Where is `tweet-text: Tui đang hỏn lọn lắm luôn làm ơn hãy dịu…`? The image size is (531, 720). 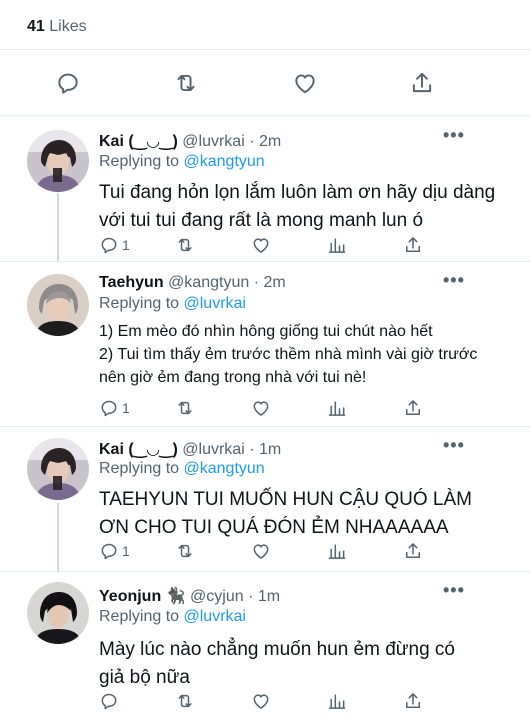
tweet-text: Tui đang hỏn lọn lắm luôn làm ơn hãy dịu… is located at coordinates (297, 206).